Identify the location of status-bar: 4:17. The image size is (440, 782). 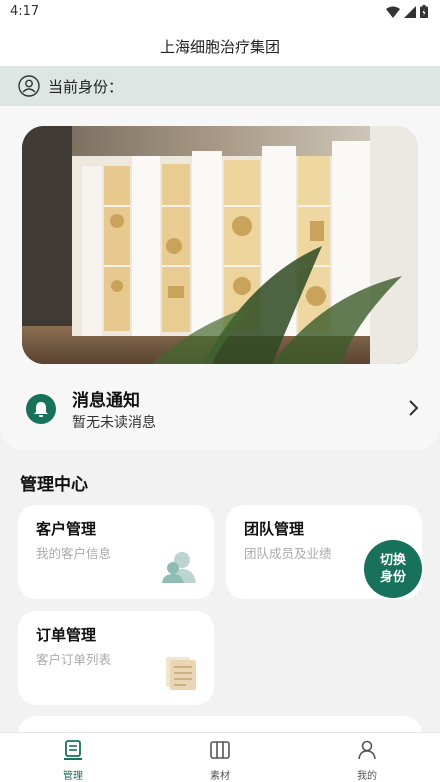
(220, 13).